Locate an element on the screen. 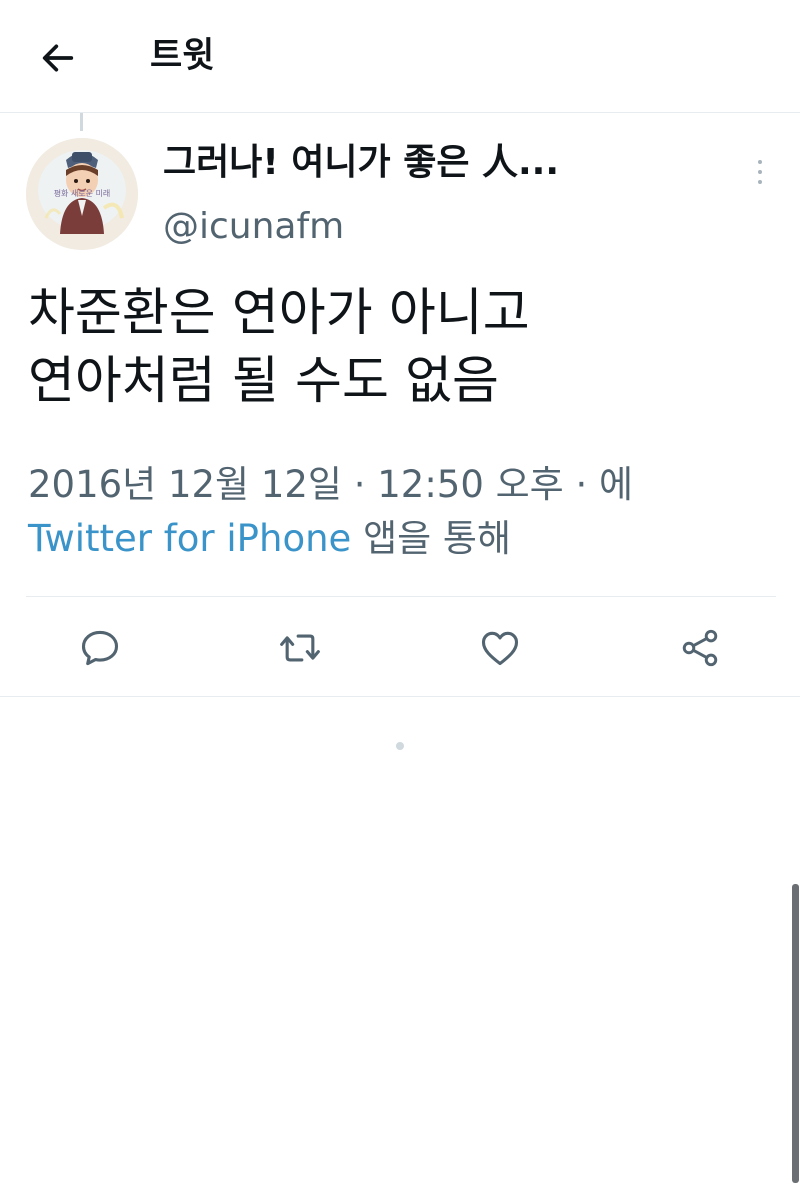 The image size is (800, 1183). arrow-left-icon is located at coordinates (58, 58).